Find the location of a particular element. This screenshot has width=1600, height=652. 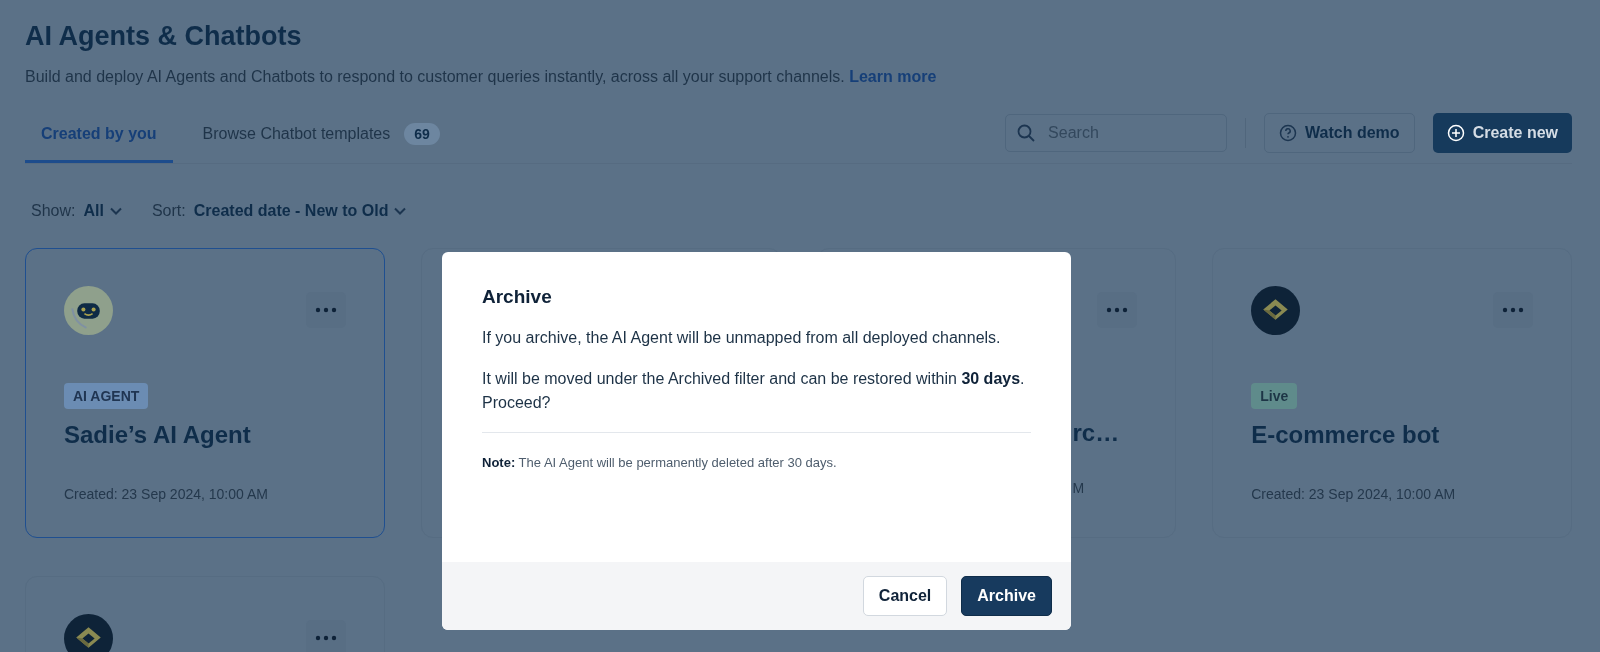

status-badge: Live is located at coordinates (1274, 396).